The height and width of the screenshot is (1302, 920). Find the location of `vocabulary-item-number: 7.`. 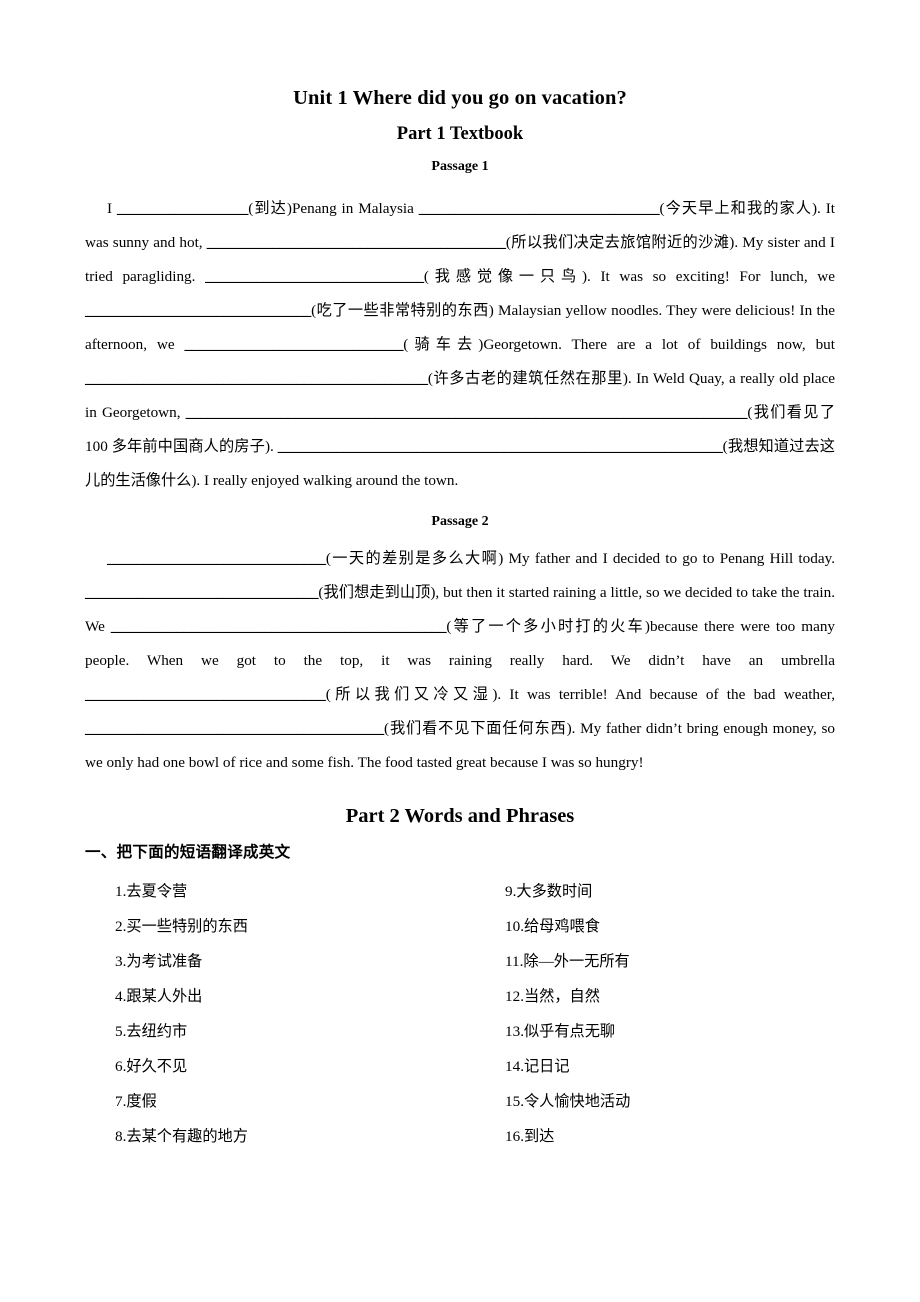

vocabulary-item-number: 7. is located at coordinates (121, 1101).